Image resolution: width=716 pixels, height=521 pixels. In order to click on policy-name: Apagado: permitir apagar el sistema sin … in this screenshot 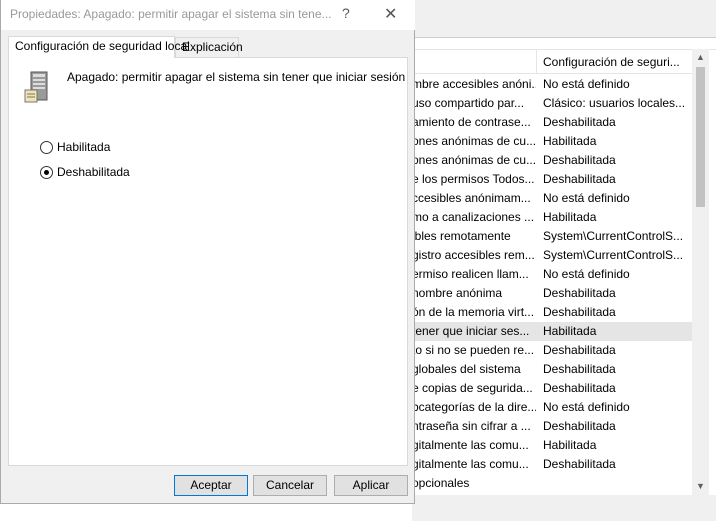, I will do `click(236, 77)`.